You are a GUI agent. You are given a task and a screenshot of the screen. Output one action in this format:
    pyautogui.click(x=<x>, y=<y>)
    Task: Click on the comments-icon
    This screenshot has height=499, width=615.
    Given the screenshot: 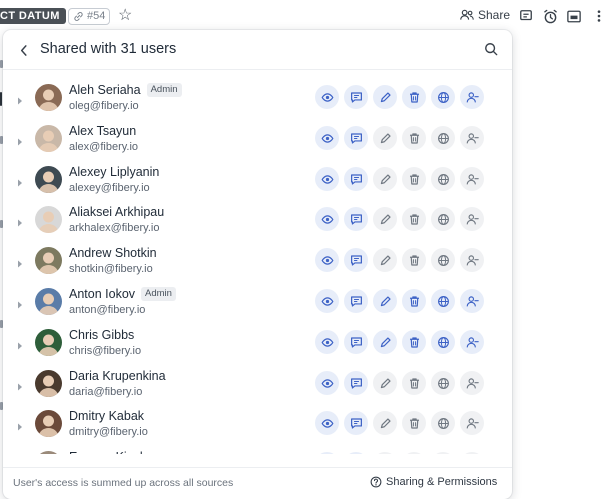 What is the action you would take?
    pyautogui.click(x=526, y=16)
    